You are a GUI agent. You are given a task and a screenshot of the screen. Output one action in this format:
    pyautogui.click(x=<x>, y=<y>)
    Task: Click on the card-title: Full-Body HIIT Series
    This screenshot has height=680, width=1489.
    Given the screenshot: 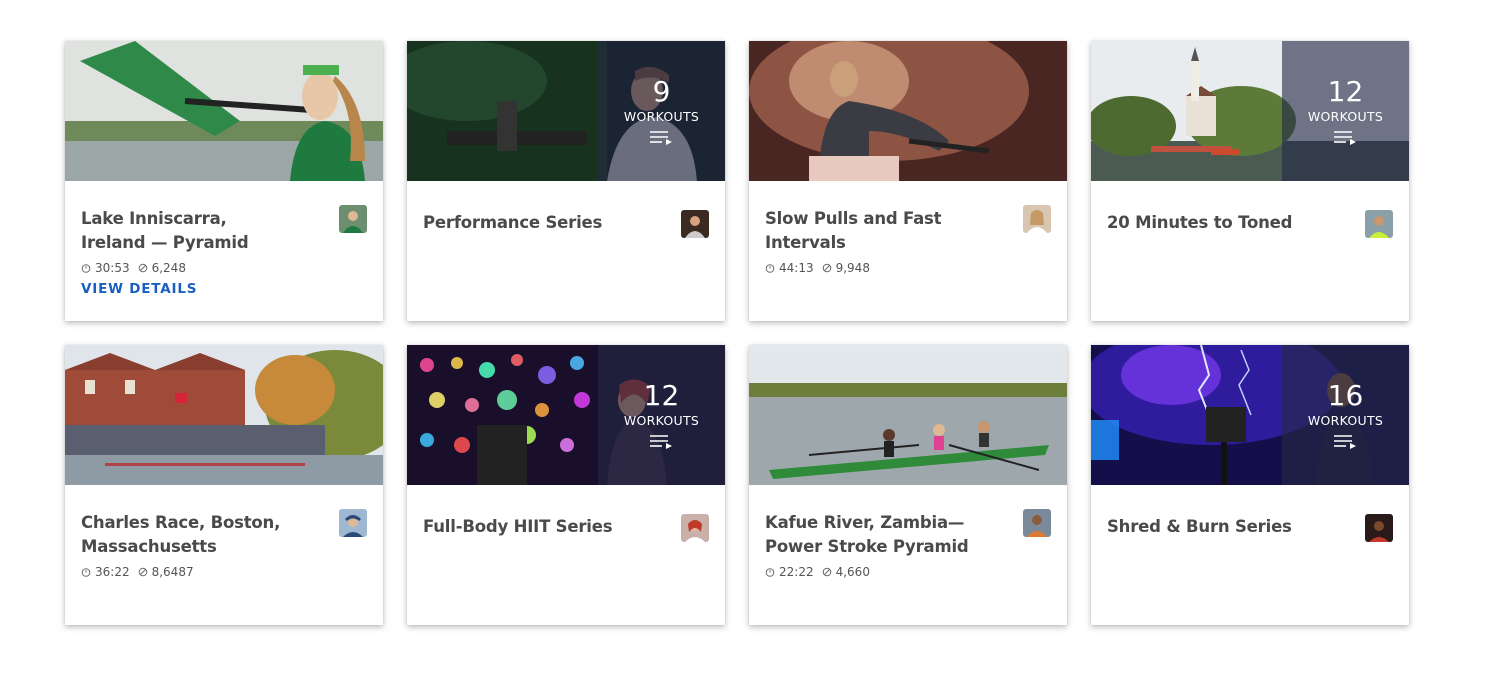 What is the action you would take?
    pyautogui.click(x=530, y=527)
    